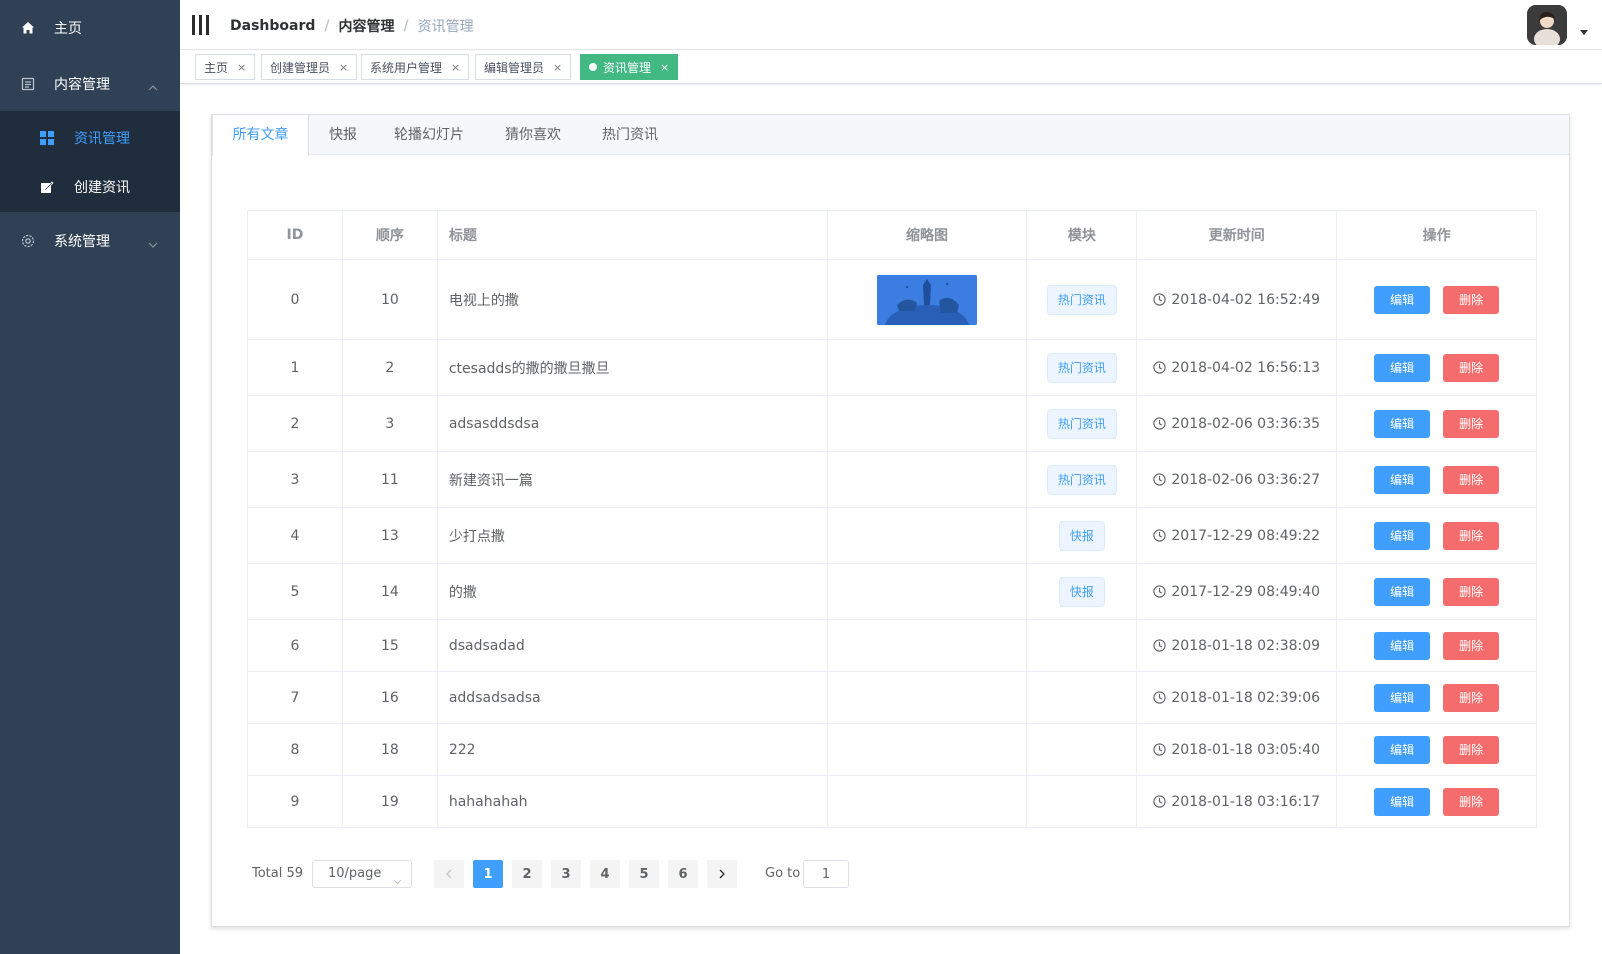  What do you see at coordinates (90, 84) in the screenshot?
I see `sidebar-item-content: 内容管理` at bounding box center [90, 84].